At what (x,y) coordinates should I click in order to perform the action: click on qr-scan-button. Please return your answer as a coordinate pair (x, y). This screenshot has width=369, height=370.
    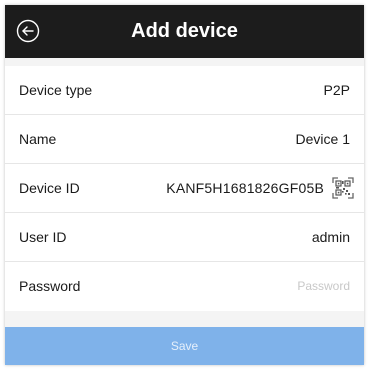
    Looking at the image, I should click on (343, 188).